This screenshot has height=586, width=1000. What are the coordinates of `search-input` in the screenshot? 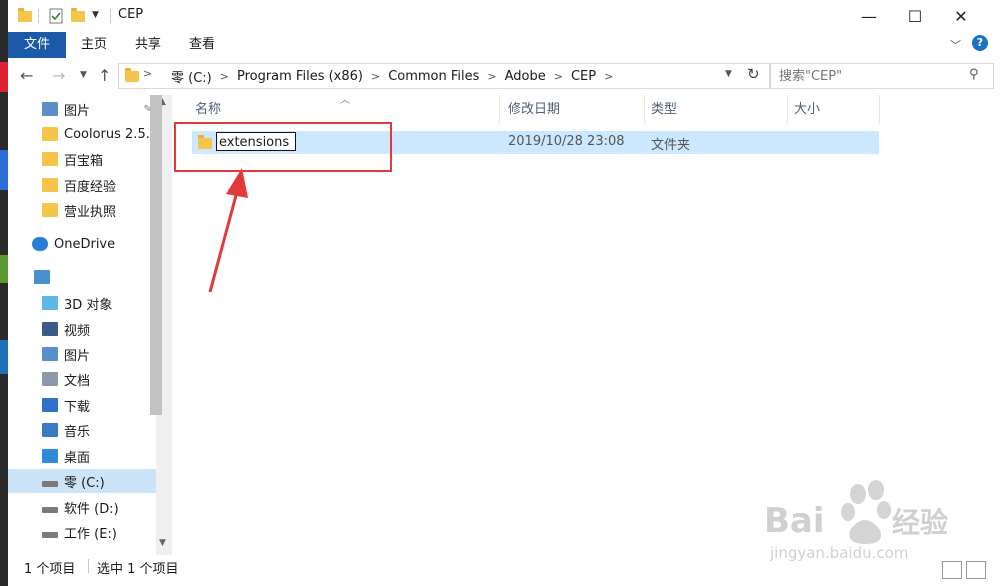 It's located at (869, 76).